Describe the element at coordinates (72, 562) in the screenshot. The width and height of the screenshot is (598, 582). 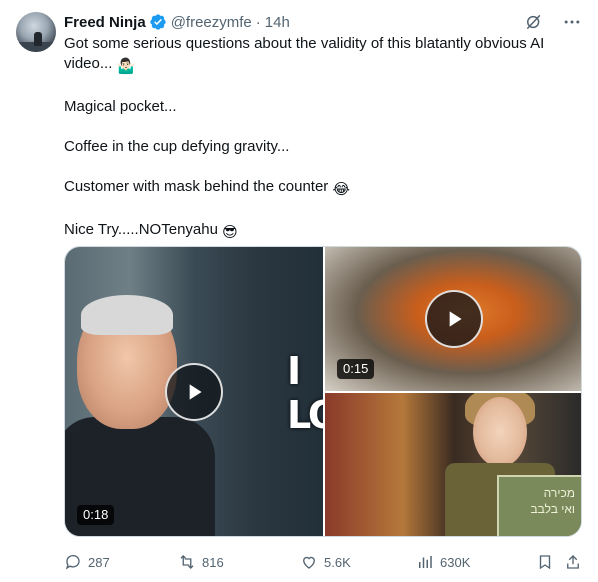
I see `reply-icon` at that location.